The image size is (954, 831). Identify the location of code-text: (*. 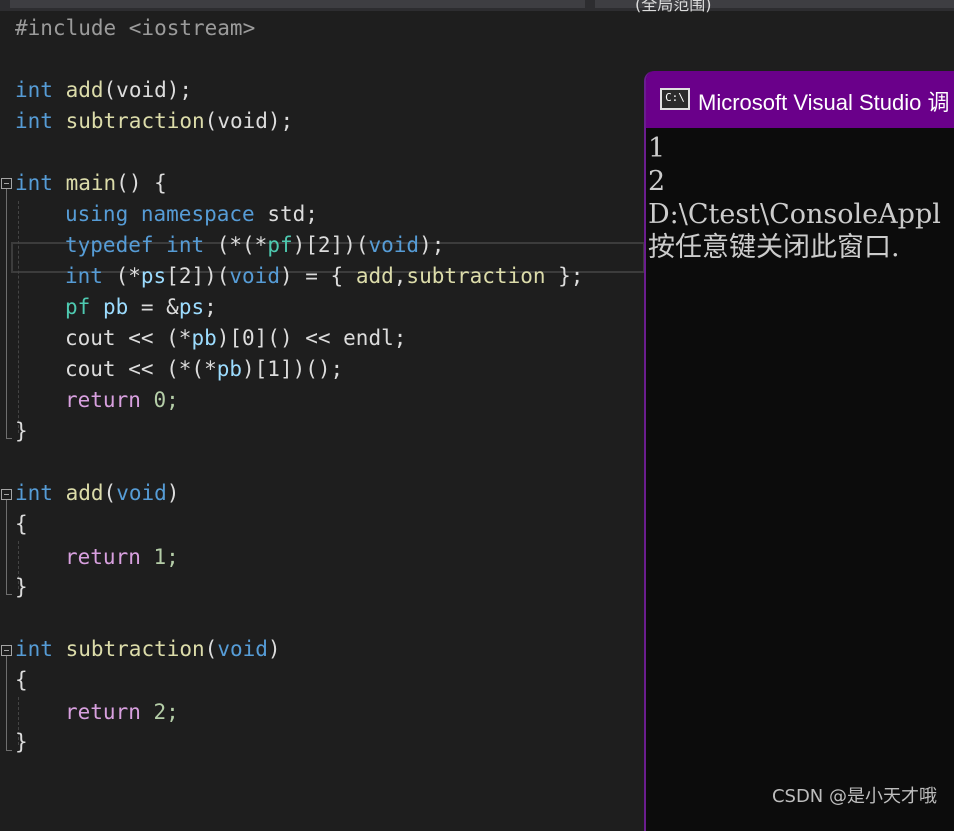
(121, 276).